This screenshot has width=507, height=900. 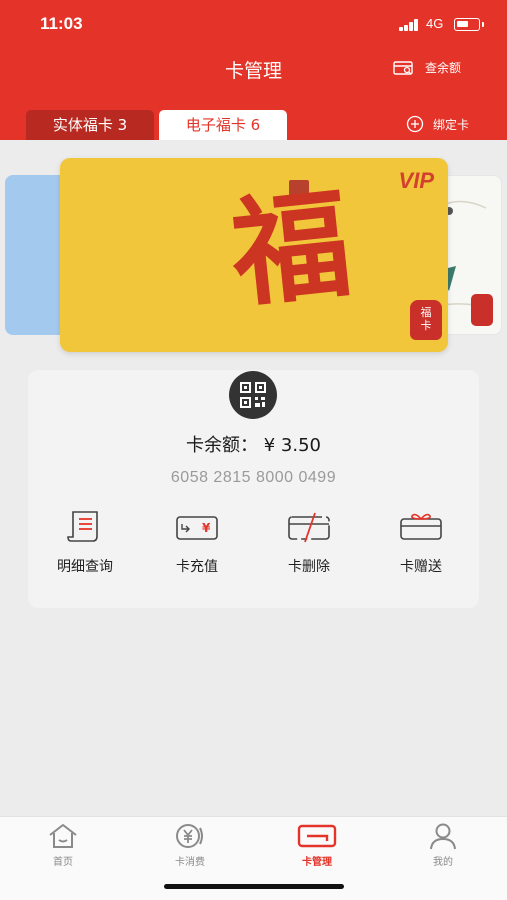 I want to click on card-gift-label: 卡赠送, so click(x=421, y=567).